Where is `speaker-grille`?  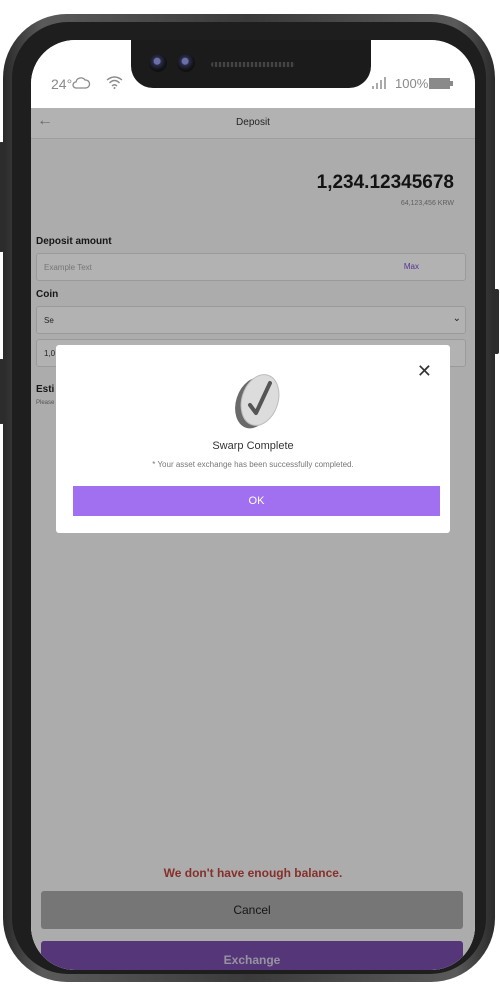
speaker-grille is located at coordinates (253, 64).